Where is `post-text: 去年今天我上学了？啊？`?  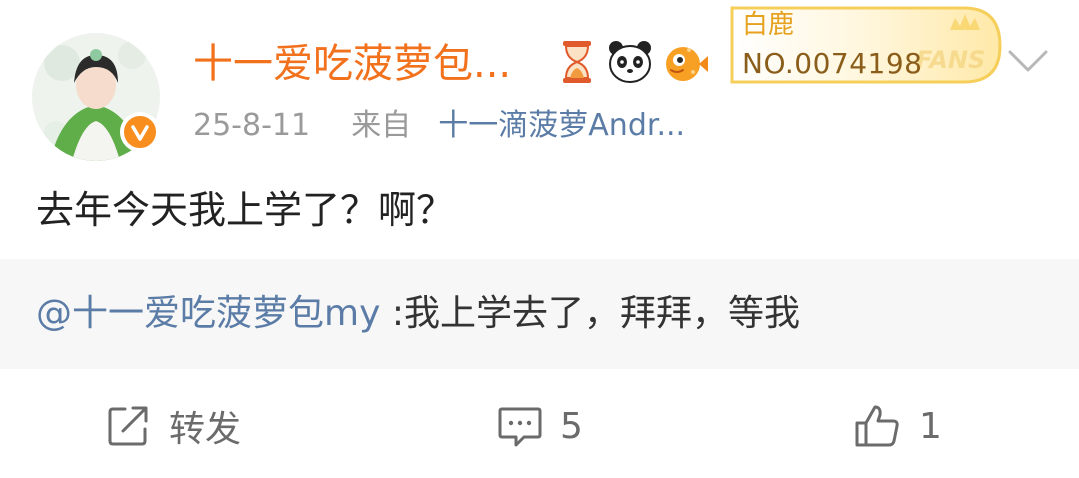 post-text: 去年今天我上学了？啊？ is located at coordinates (245, 210).